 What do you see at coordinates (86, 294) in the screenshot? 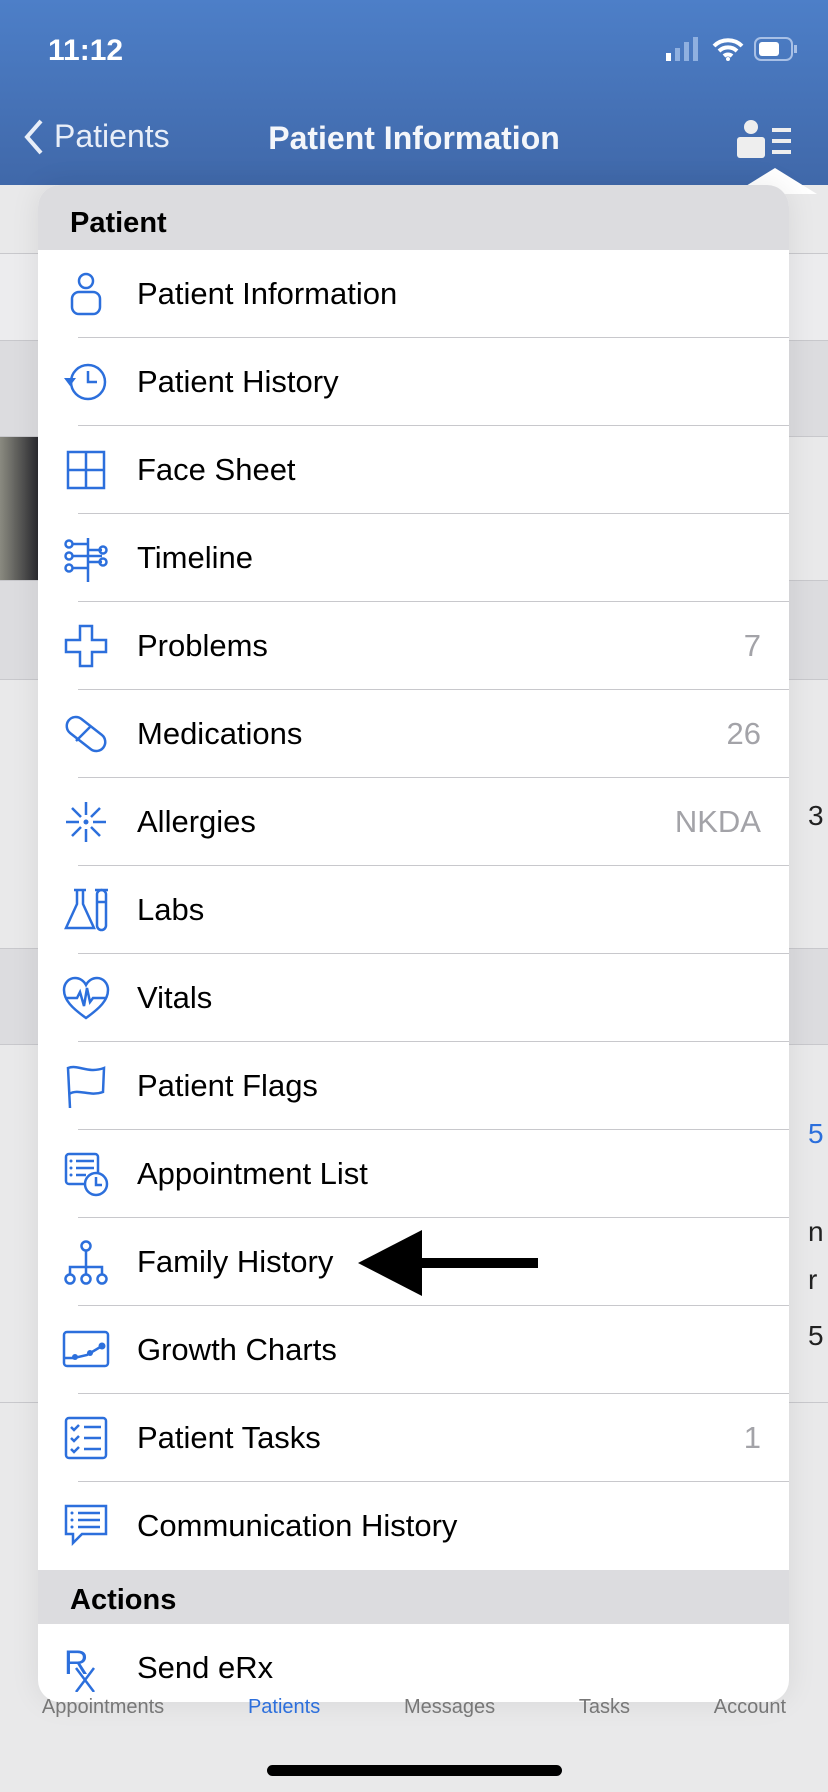
I see `person-icon` at bounding box center [86, 294].